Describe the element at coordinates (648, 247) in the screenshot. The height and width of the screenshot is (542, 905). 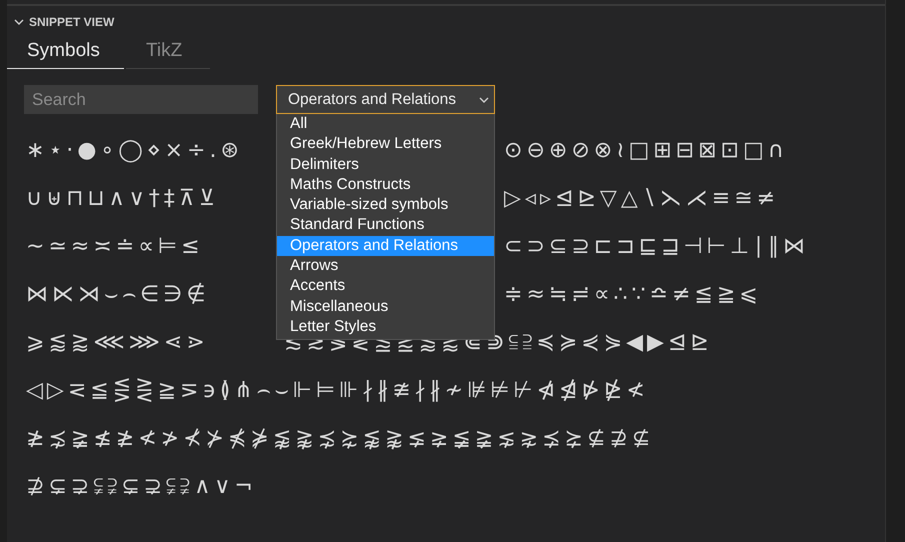
I see `symbol: ⊑` at that location.